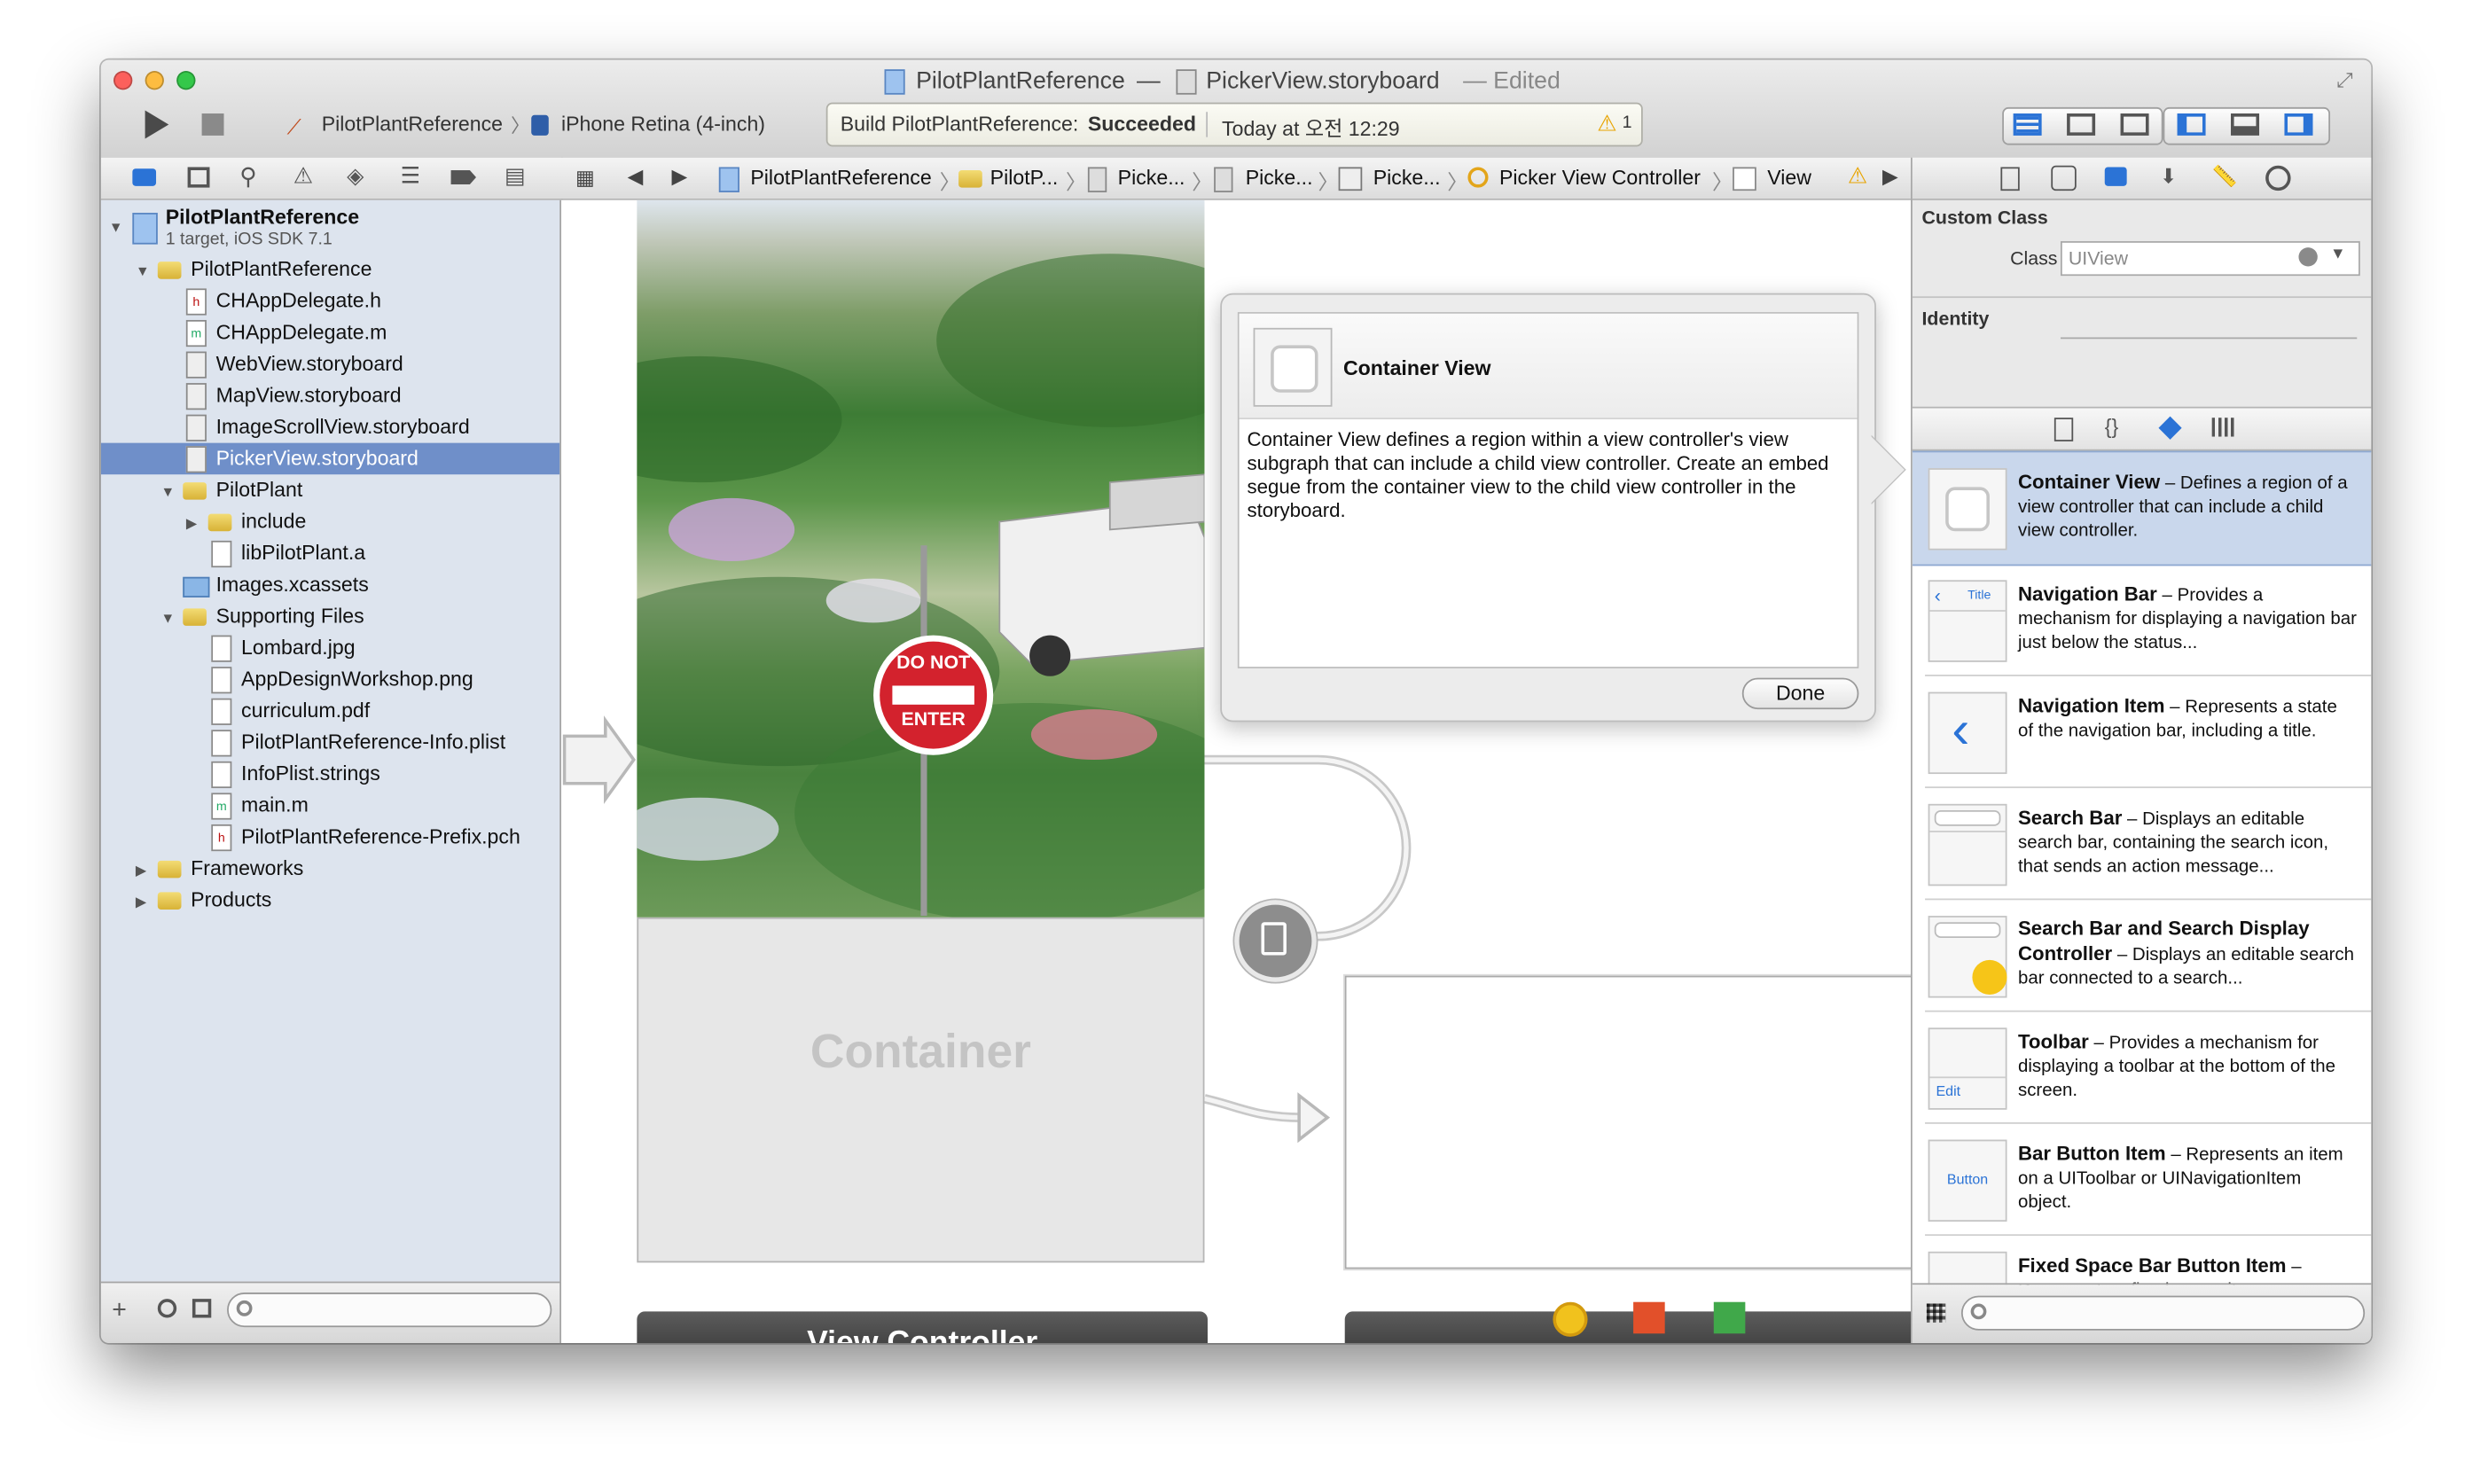  Describe the element at coordinates (330, 522) in the screenshot. I see `group-include: ▶ include` at that location.